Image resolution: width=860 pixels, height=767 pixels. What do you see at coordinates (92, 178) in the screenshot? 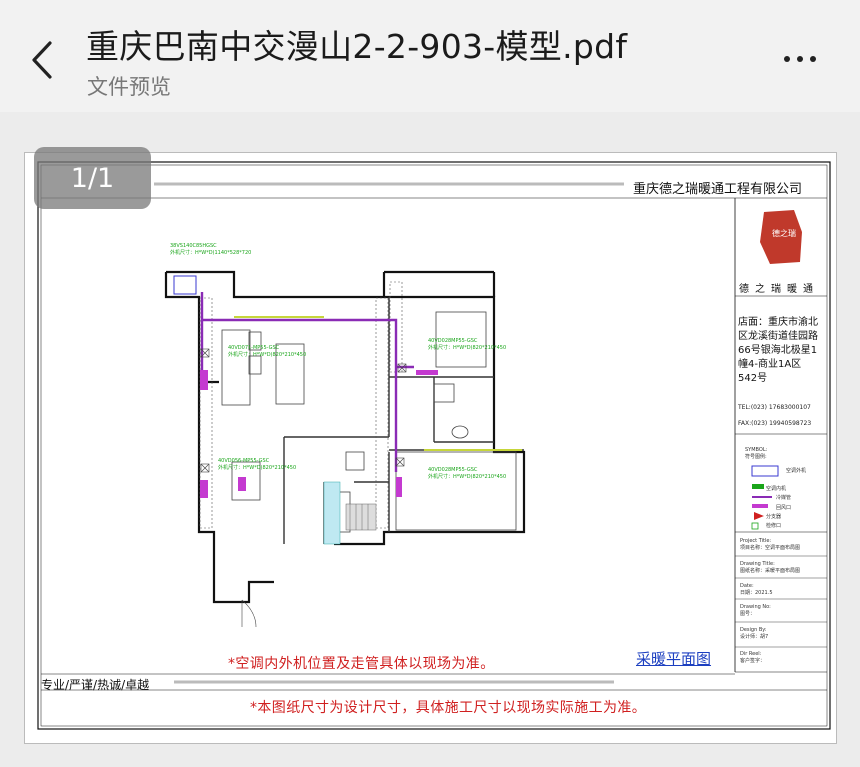
I see `page-indicator: 1/1` at bounding box center [92, 178].